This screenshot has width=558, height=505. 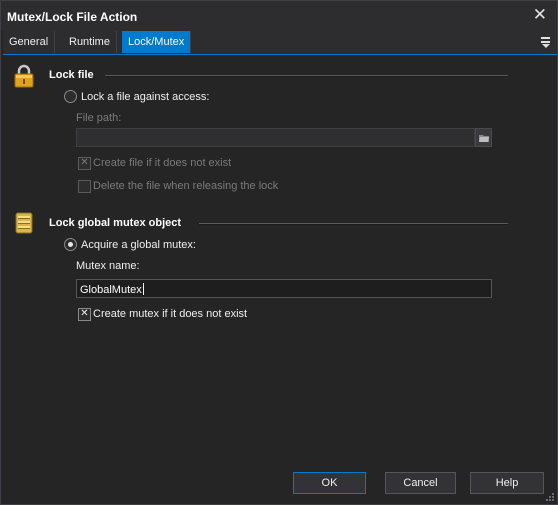 What do you see at coordinates (550, 497) in the screenshot?
I see `resize-grip-icon` at bounding box center [550, 497].